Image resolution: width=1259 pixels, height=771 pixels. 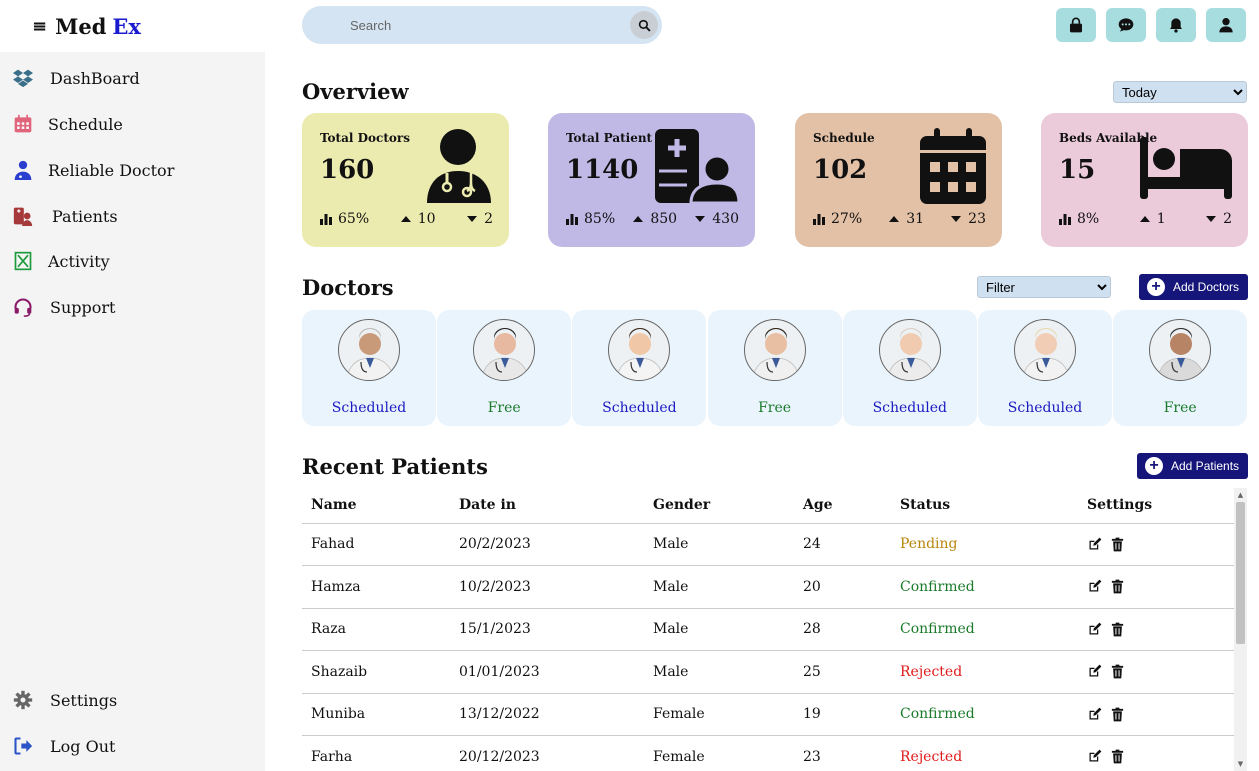 I want to click on stat-value: 102, so click(x=840, y=170).